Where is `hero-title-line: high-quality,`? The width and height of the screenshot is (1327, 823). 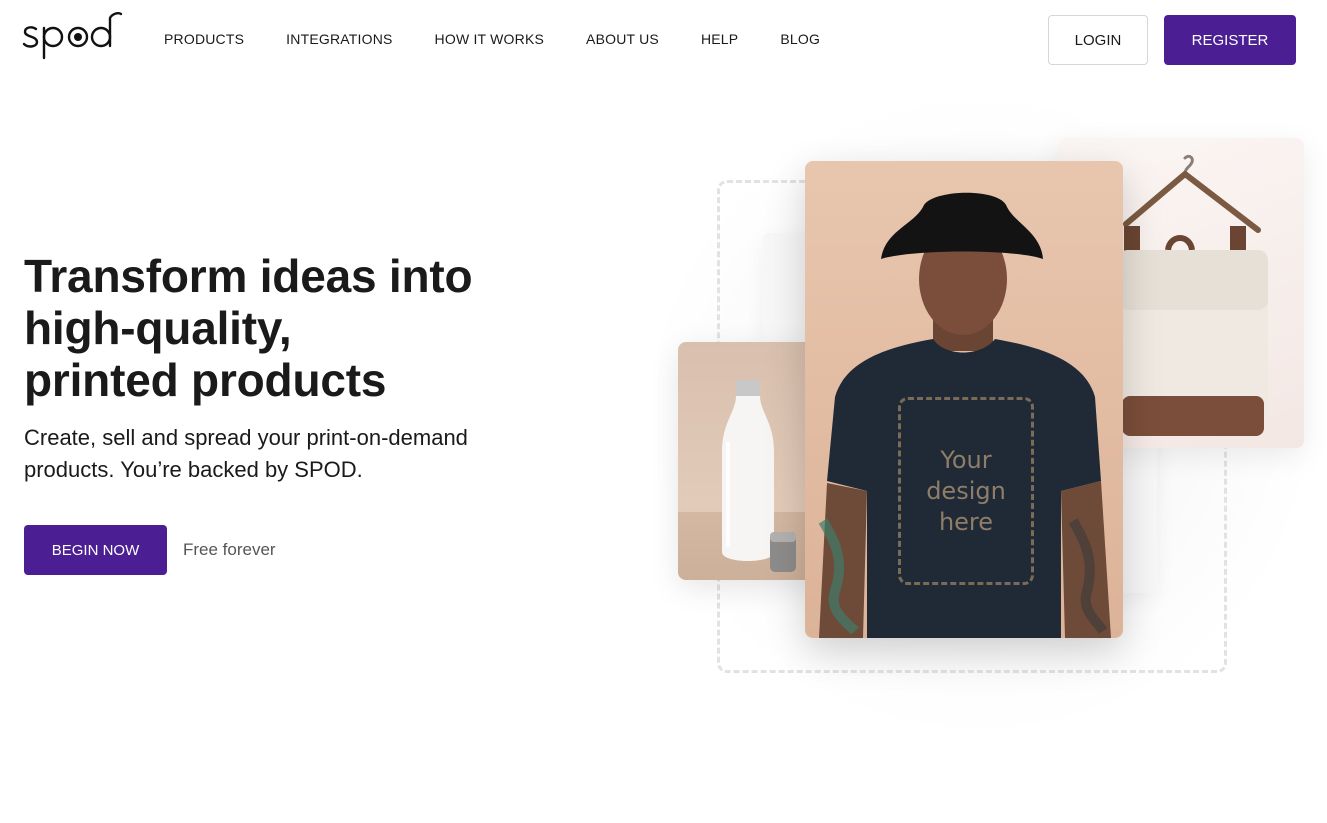
hero-title-line: high-quality, is located at coordinates (158, 328).